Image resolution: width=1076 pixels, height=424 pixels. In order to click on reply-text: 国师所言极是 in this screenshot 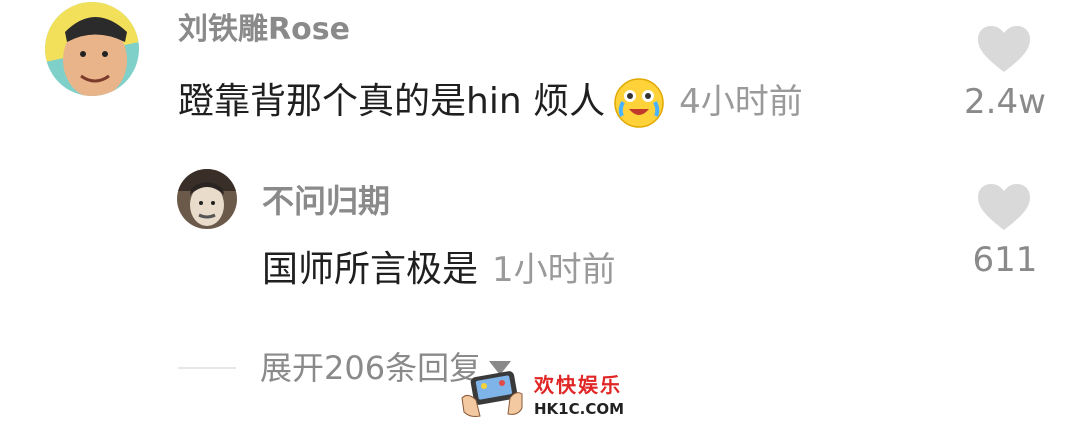, I will do `click(370, 269)`.